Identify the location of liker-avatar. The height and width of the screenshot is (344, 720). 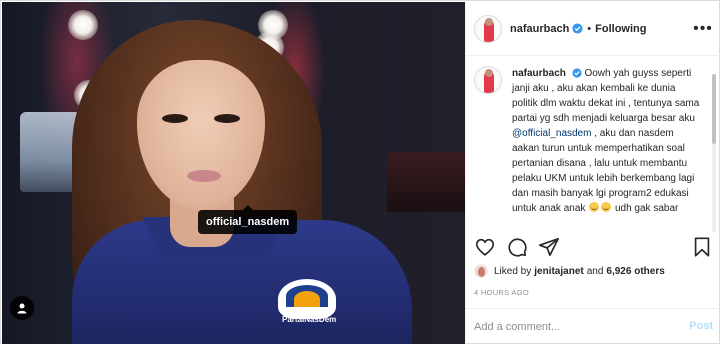
(481, 271).